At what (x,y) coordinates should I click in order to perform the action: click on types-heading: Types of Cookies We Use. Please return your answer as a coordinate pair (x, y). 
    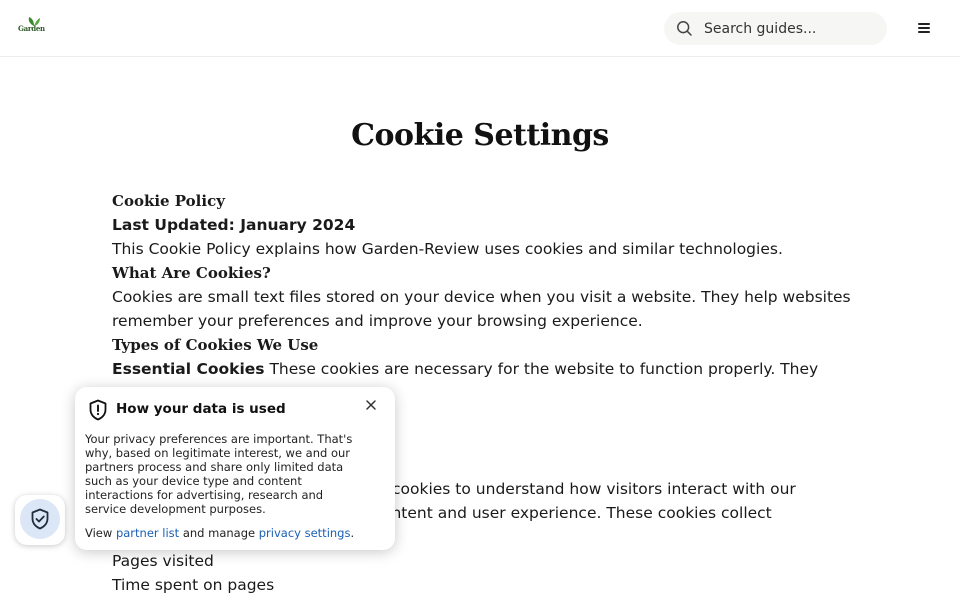
    Looking at the image, I should click on (215, 345).